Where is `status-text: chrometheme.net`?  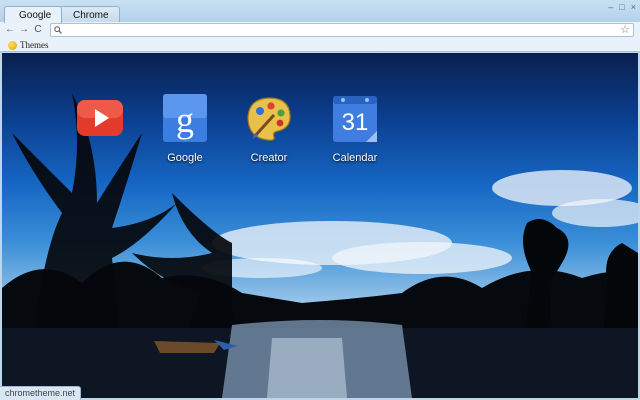 status-text: chrometheme.net is located at coordinates (40, 393).